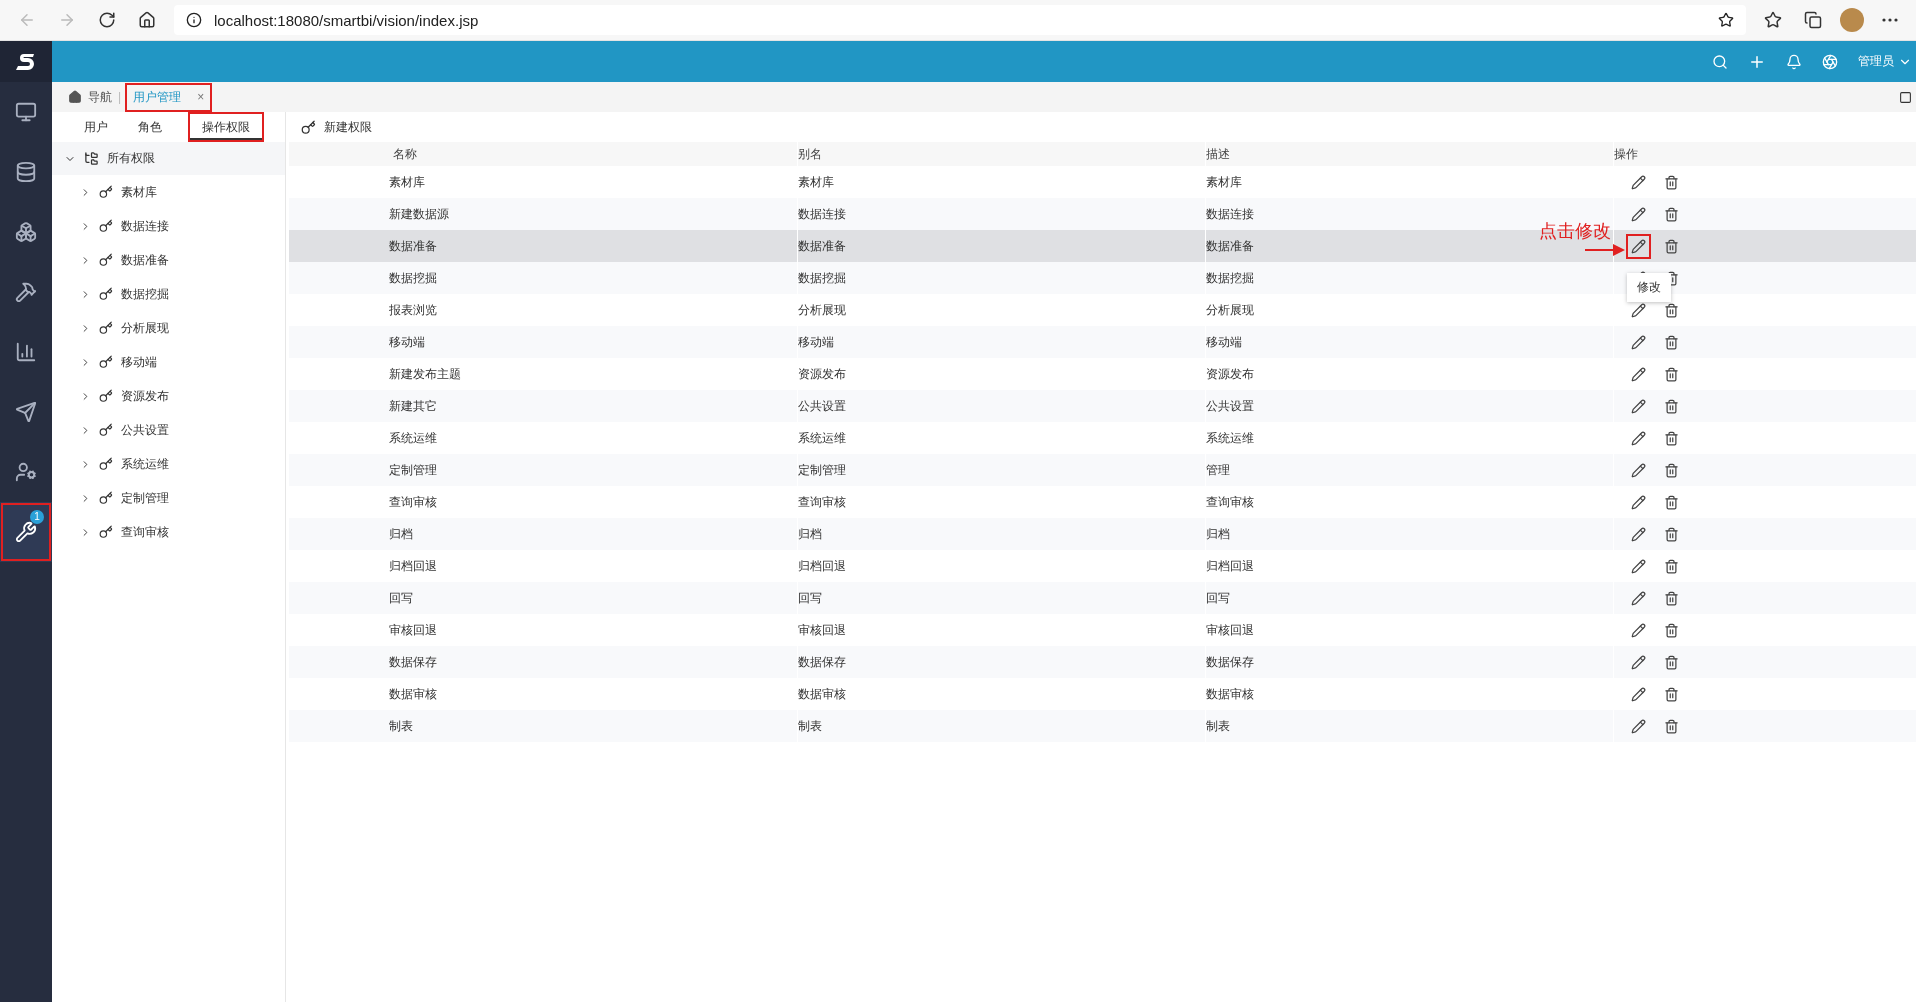  Describe the element at coordinates (226, 127) in the screenshot. I see `tab: 操作权限` at that location.